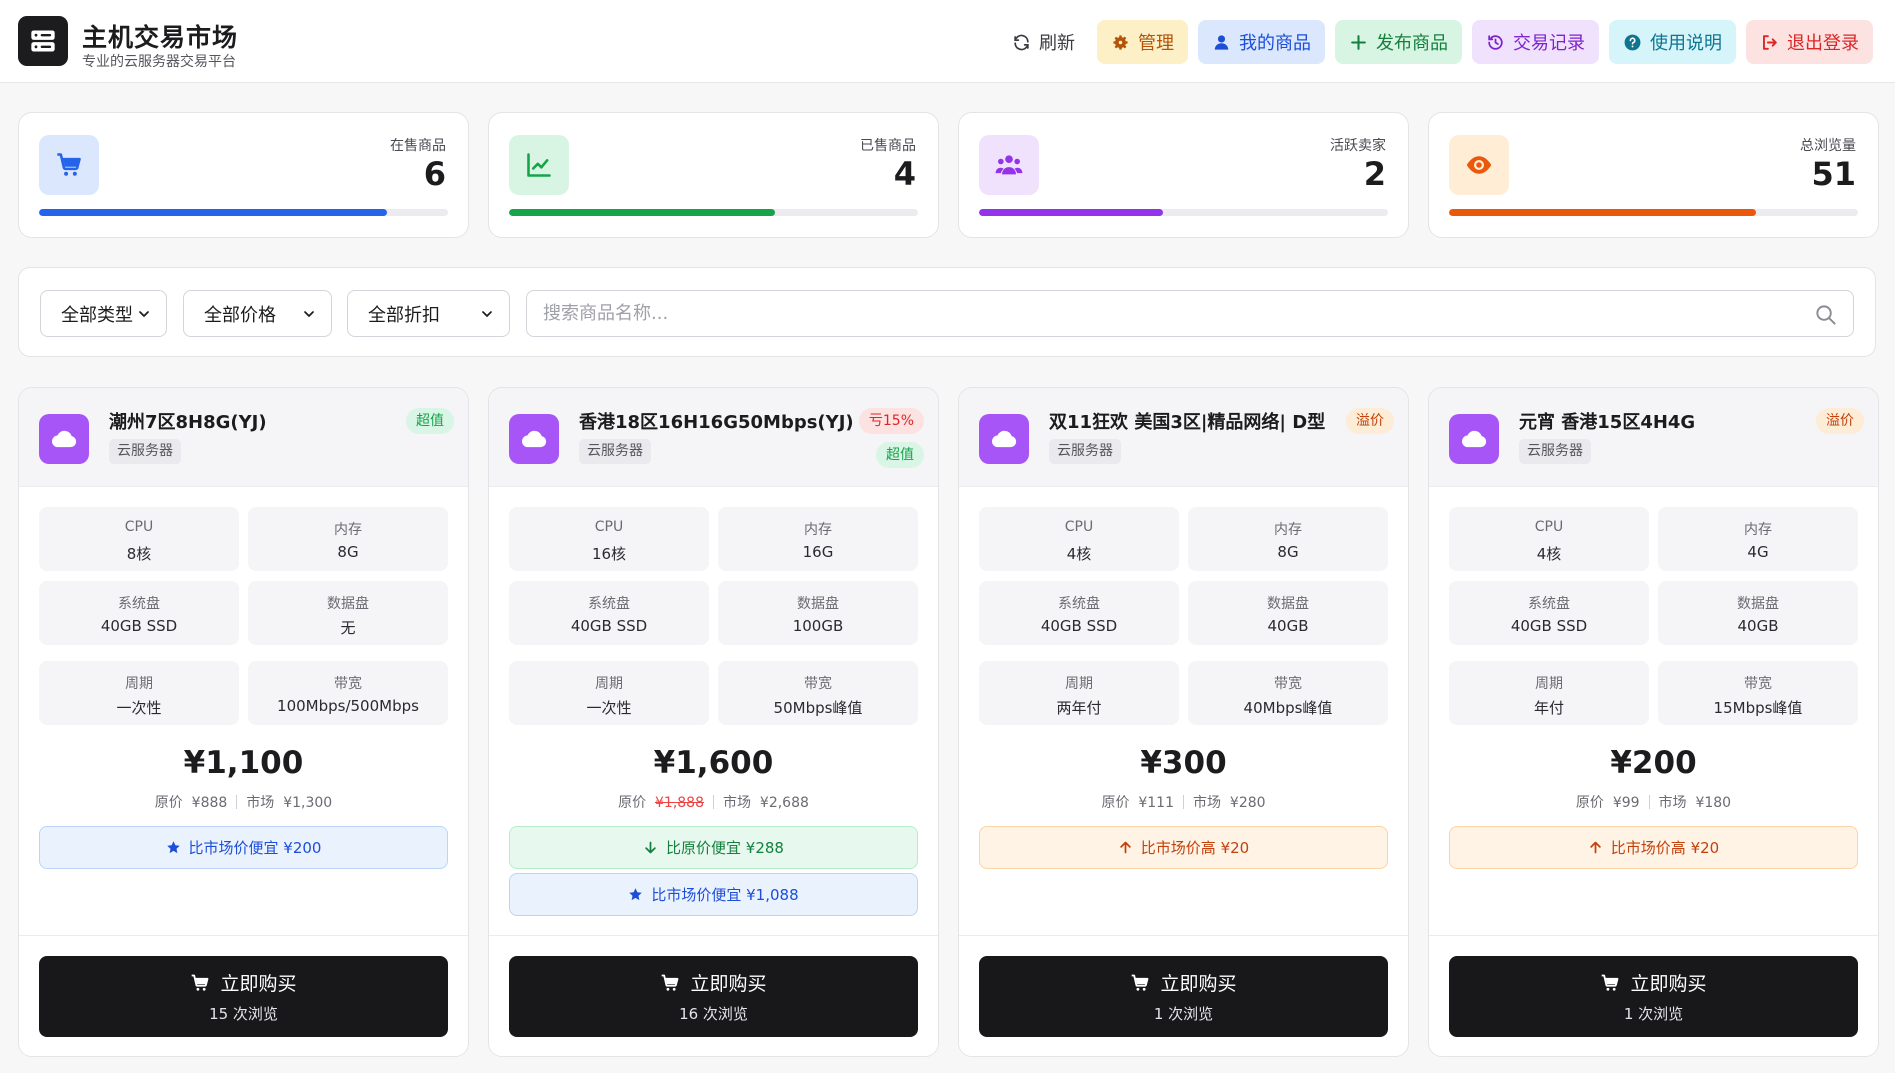 This screenshot has width=1895, height=1073. Describe the element at coordinates (1183, 802) in the screenshot. I see `price-reference: 原价 ¥111 市场 ¥280` at that location.